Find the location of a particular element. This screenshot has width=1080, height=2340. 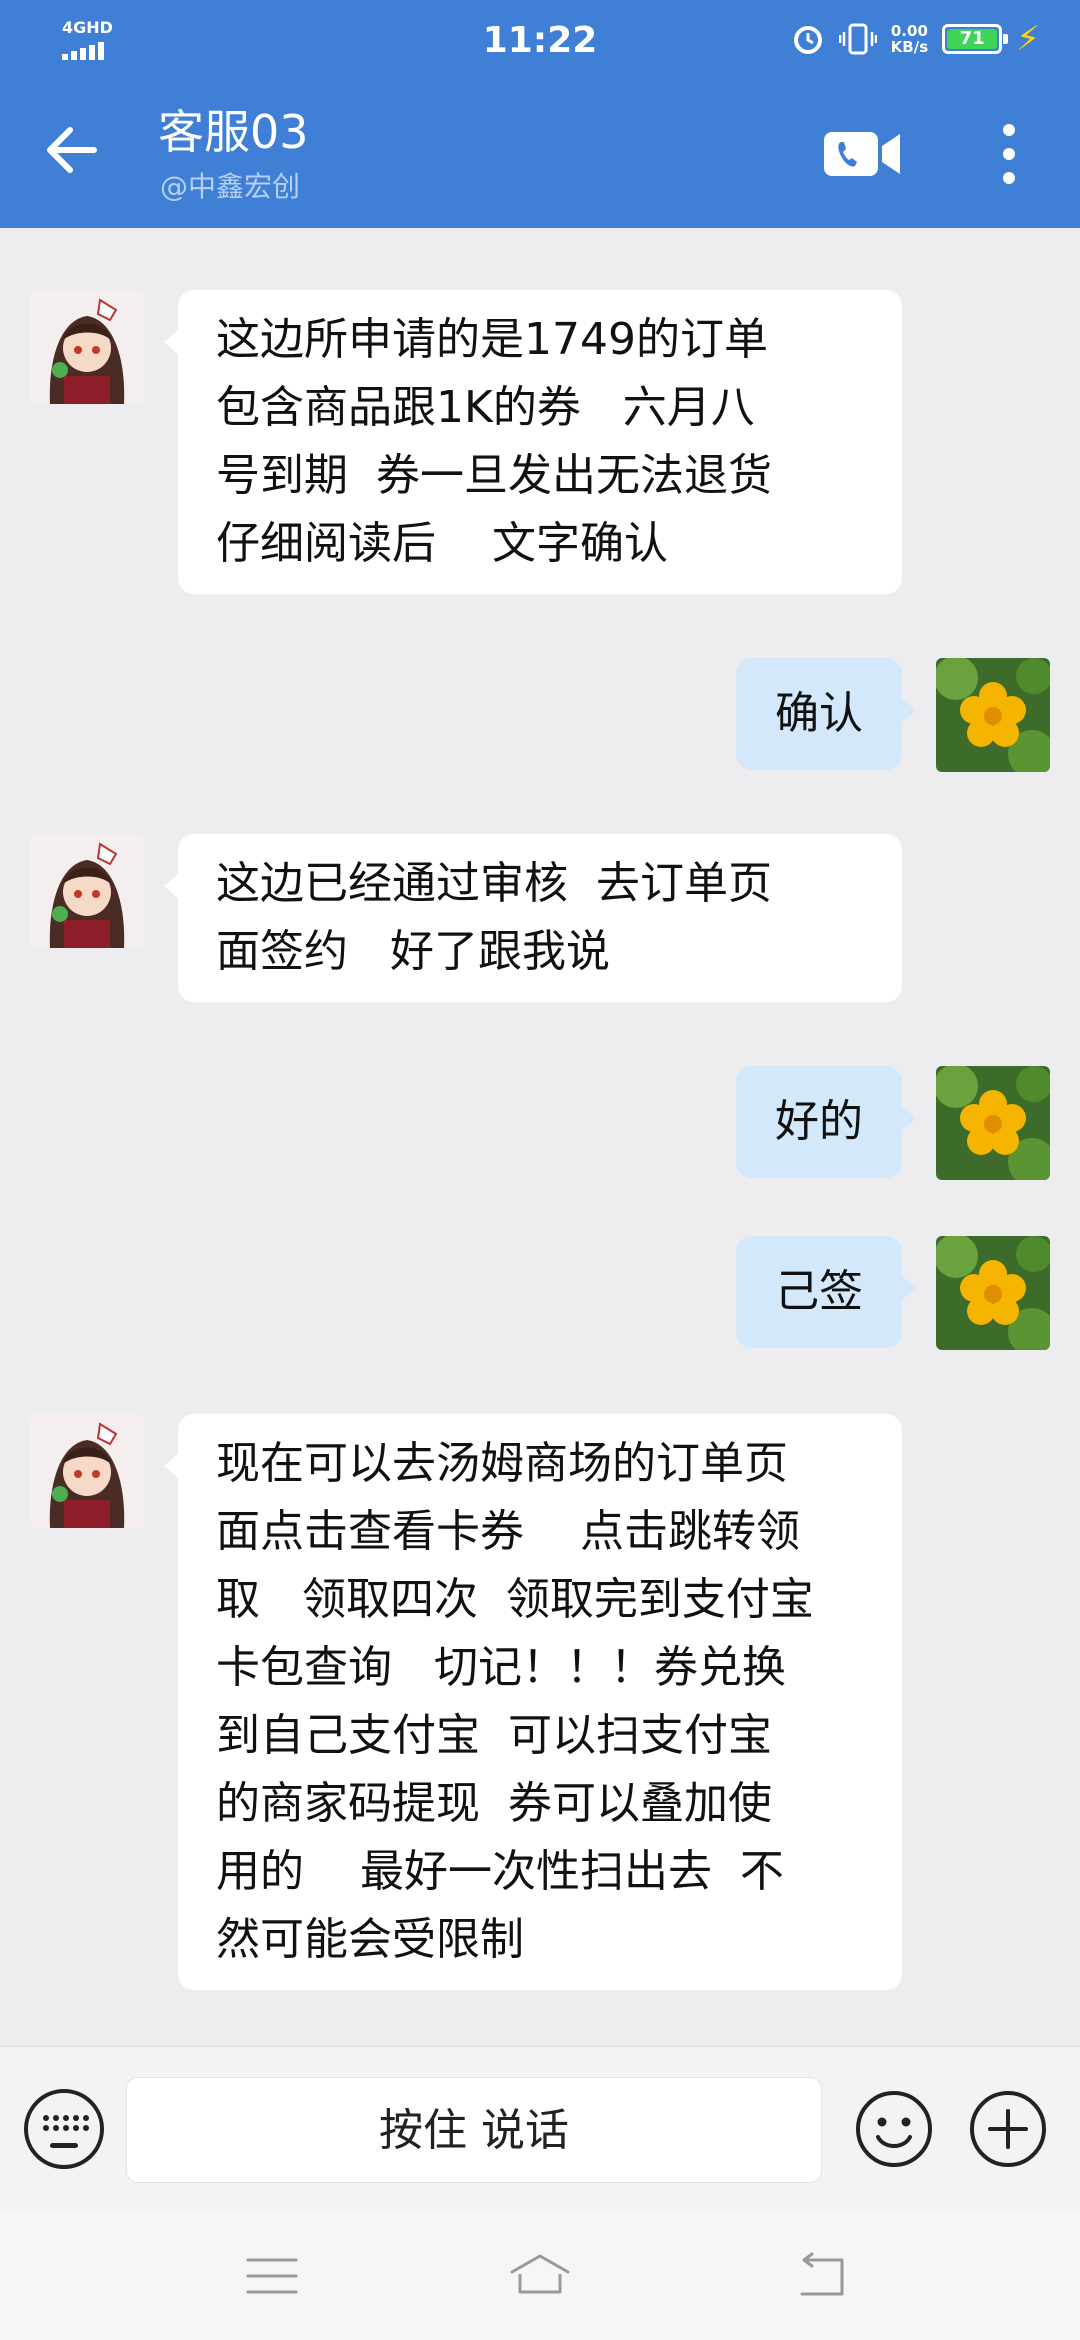

speed-value: 0.00 is located at coordinates (909, 31).